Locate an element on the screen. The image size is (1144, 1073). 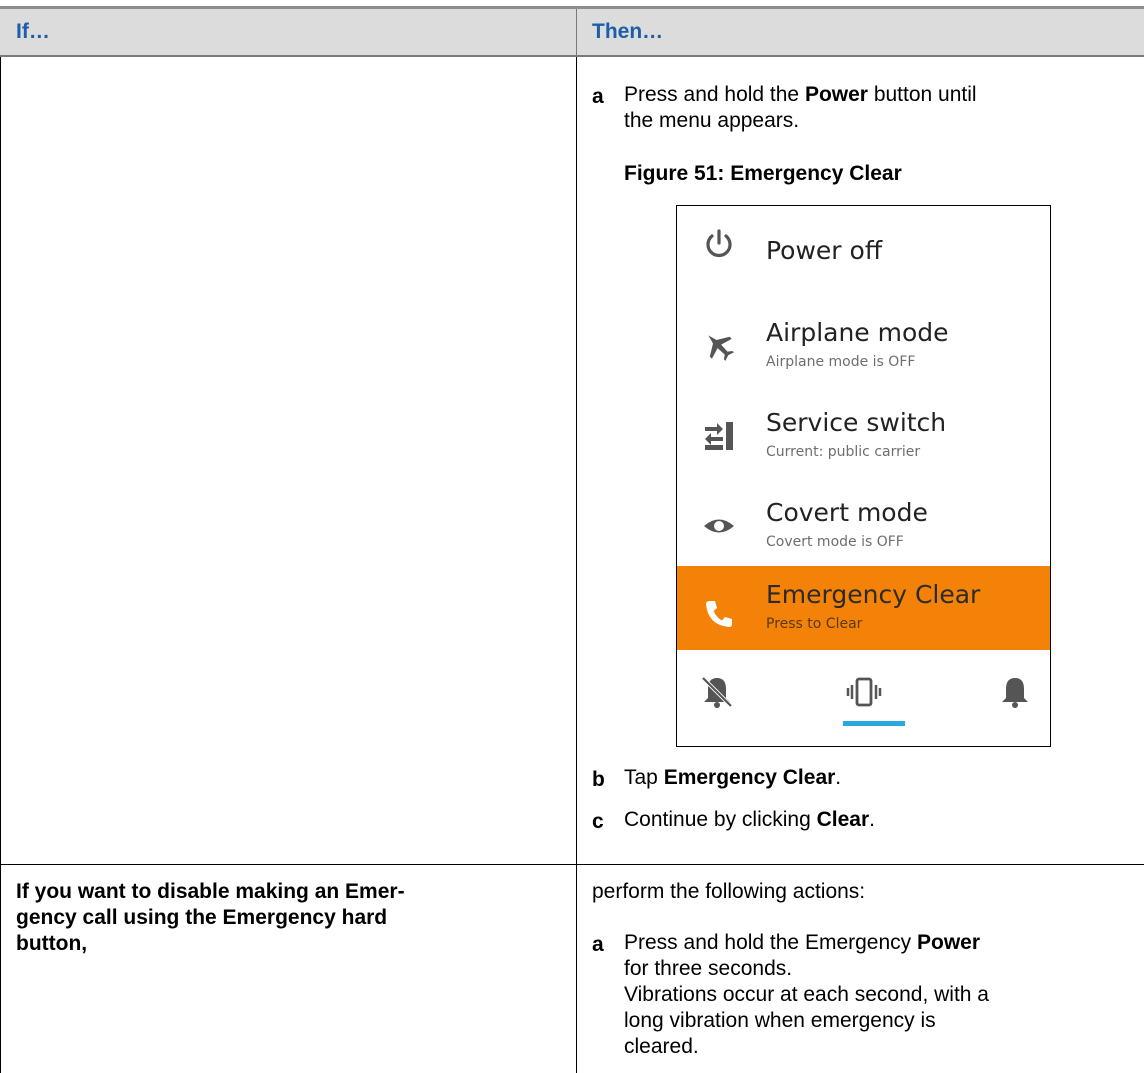
step-letter-b-visible: b is located at coordinates (598, 779).